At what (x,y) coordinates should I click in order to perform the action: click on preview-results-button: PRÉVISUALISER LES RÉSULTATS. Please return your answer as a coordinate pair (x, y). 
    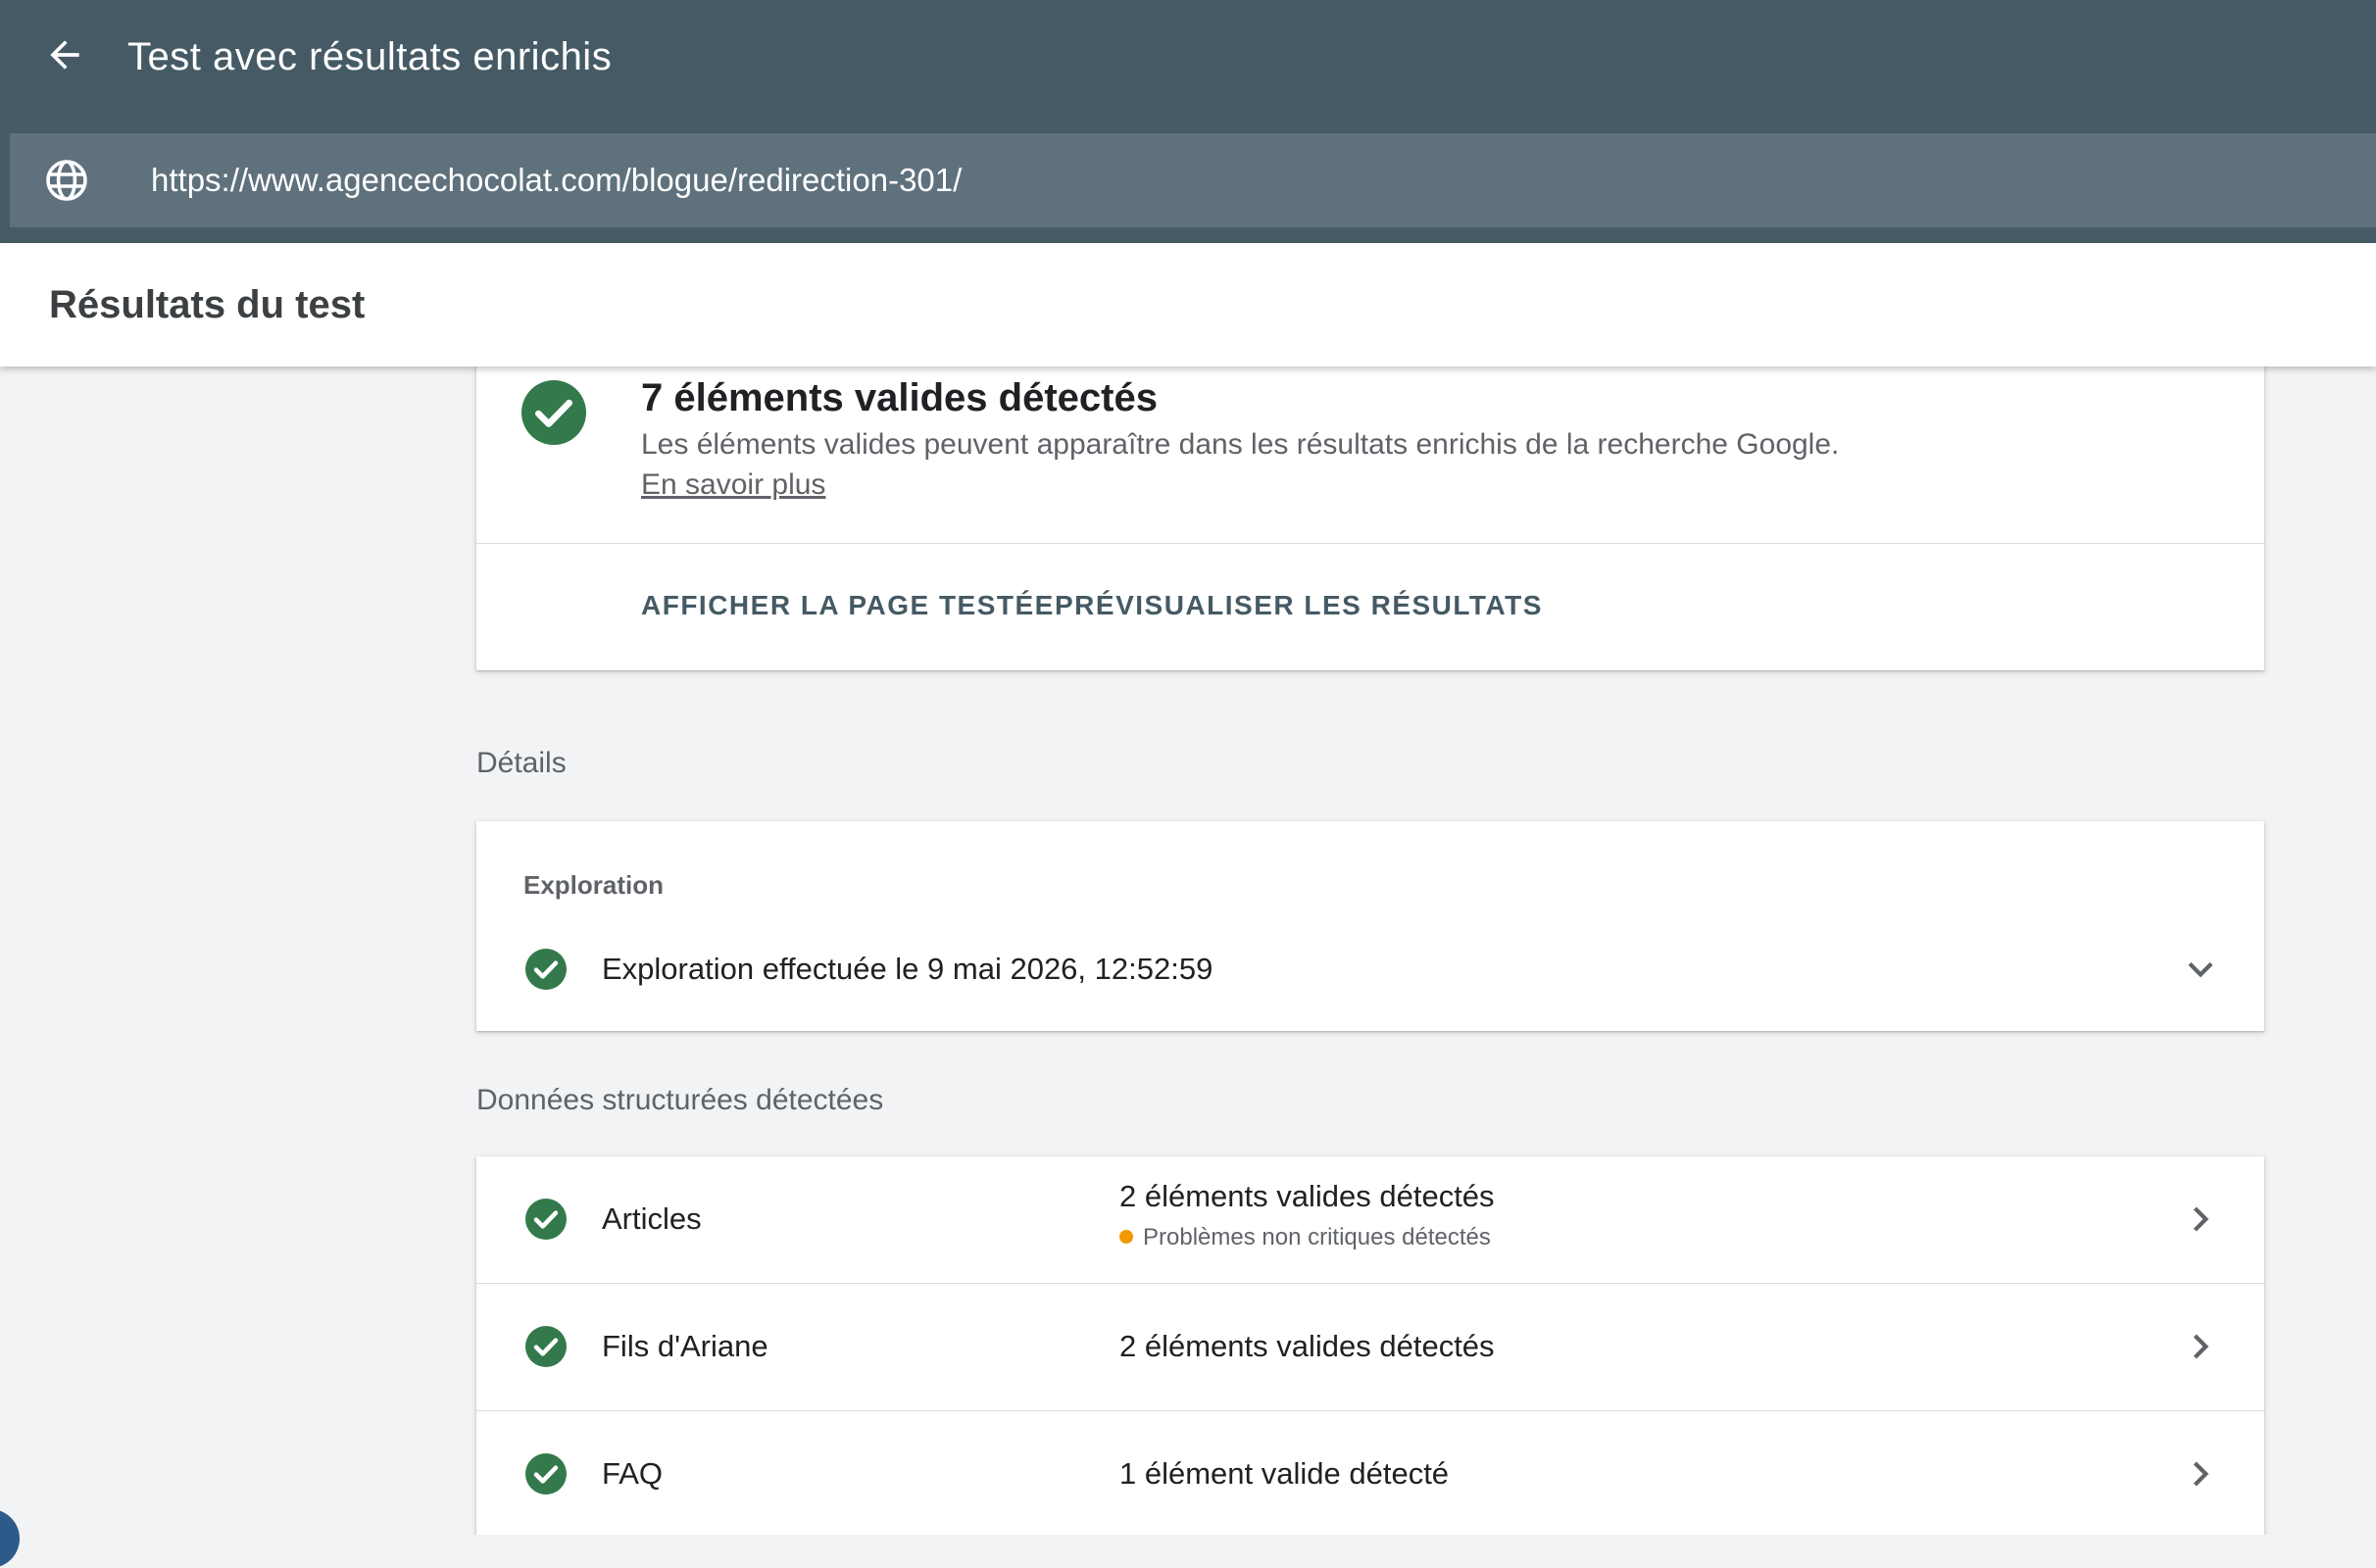
    Looking at the image, I should click on (1299, 605).